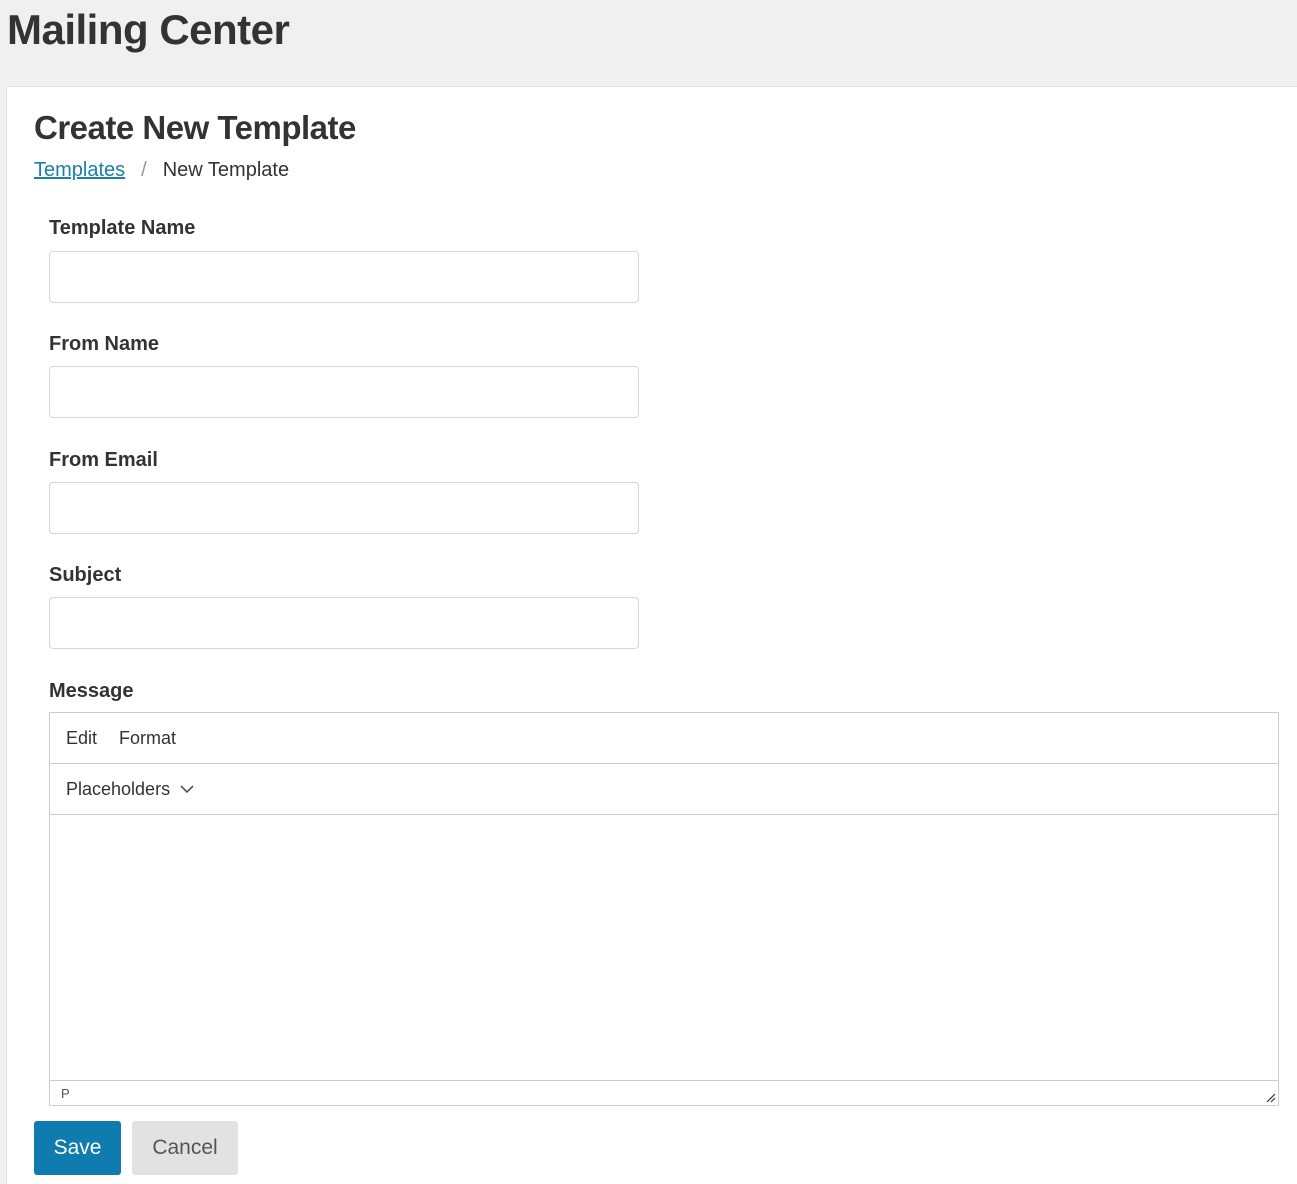 This screenshot has height=1184, width=1297. I want to click on editor-toolbar: Placeholders, so click(664, 789).